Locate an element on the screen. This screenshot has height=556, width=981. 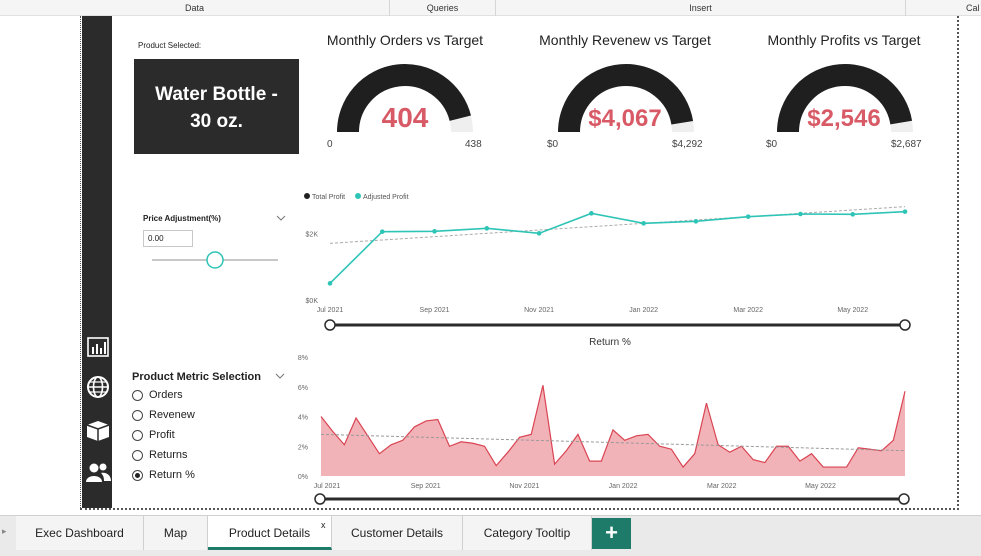
tab-customer-details: Customer Details is located at coordinates (397, 533).